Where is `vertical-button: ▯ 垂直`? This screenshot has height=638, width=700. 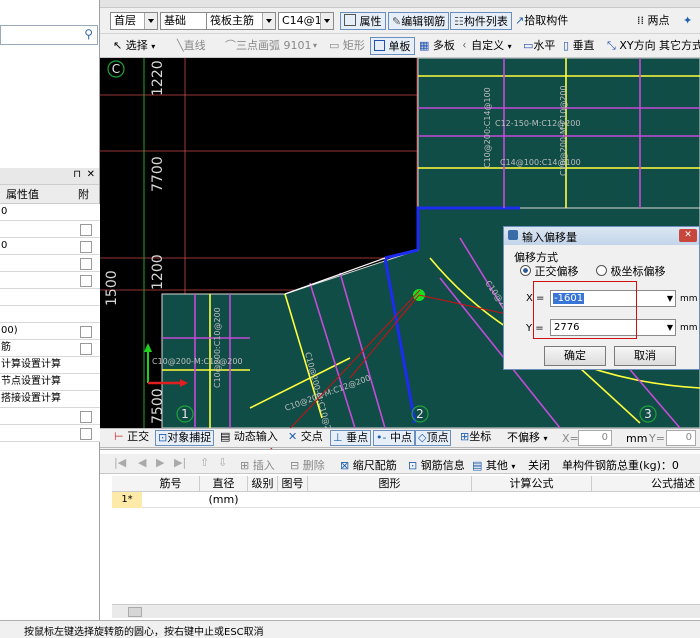 vertical-button: ▯ 垂直 is located at coordinates (579, 46).